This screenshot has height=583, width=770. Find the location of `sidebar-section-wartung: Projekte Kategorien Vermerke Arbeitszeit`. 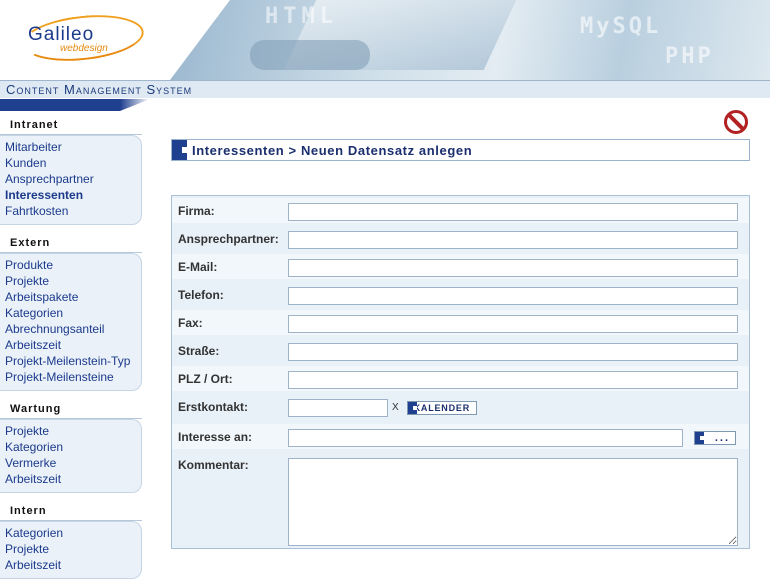

sidebar-section-wartung: Projekte Kategorien Vermerke Arbeitszeit is located at coordinates (71, 456).